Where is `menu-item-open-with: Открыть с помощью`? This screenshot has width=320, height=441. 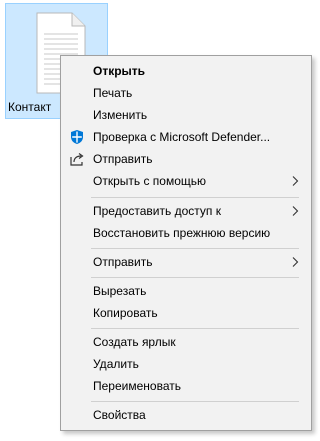 menu-item-open-with: Открыть с помощью is located at coordinates (186, 181).